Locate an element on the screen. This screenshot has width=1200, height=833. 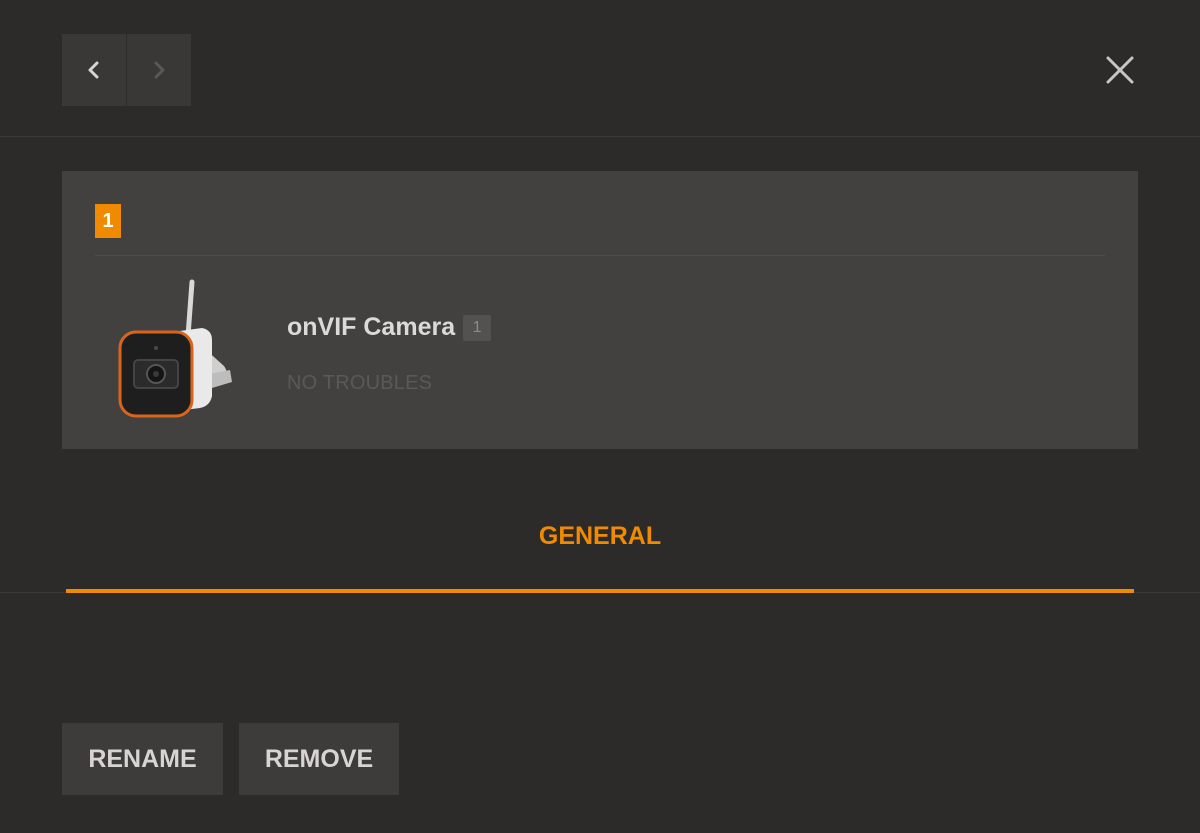
chevron-right-icon is located at coordinates (159, 70).